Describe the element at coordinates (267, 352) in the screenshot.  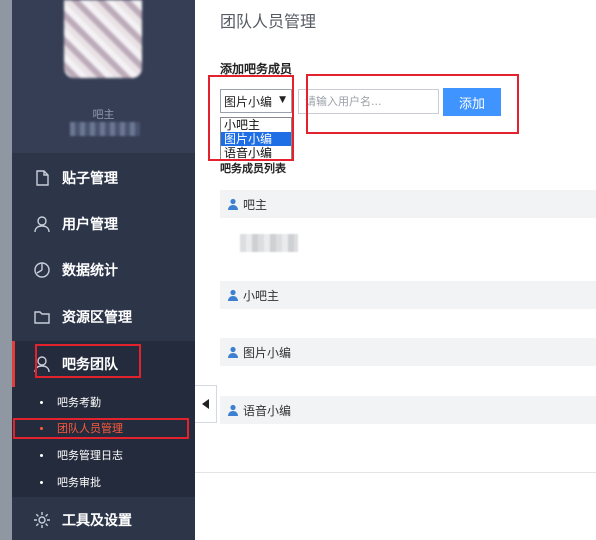
I see `group-label: 图片小编` at that location.